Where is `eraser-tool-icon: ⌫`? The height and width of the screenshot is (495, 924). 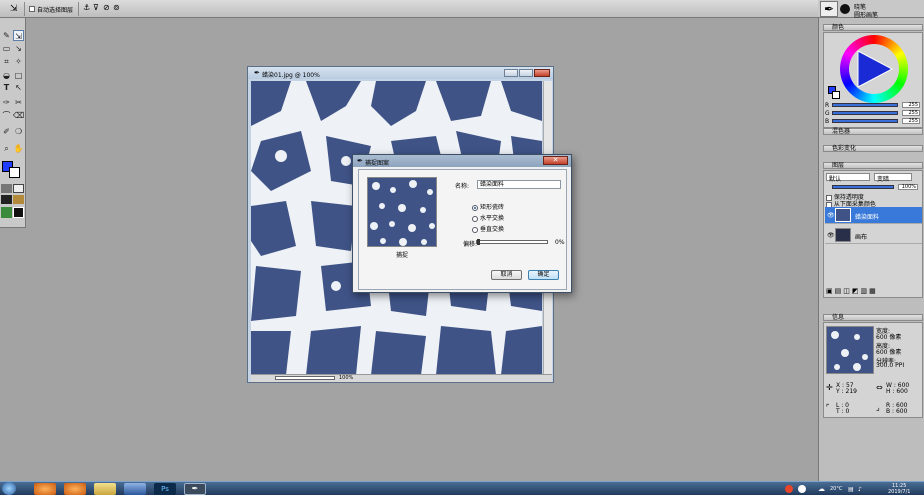 eraser-tool-icon: ⌫ is located at coordinates (18, 115).